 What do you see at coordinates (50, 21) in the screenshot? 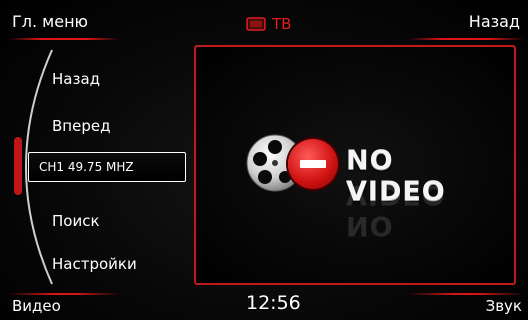
I see `main-menu-button: Гл. меню` at bounding box center [50, 21].